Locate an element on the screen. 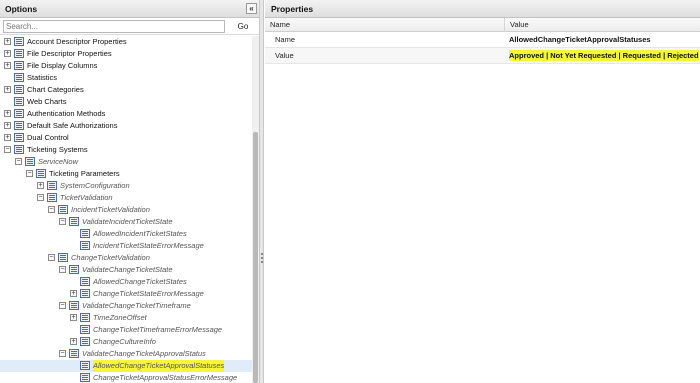  tree-node: + Authentication Methods is located at coordinates (126, 114).